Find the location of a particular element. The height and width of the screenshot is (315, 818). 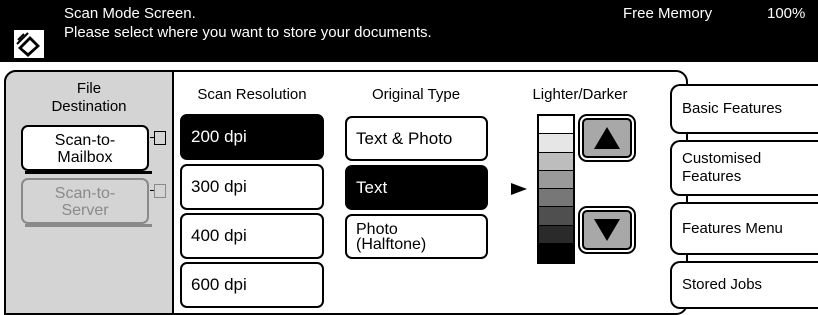

tab-basic-features: Basic Features is located at coordinates (744, 109).